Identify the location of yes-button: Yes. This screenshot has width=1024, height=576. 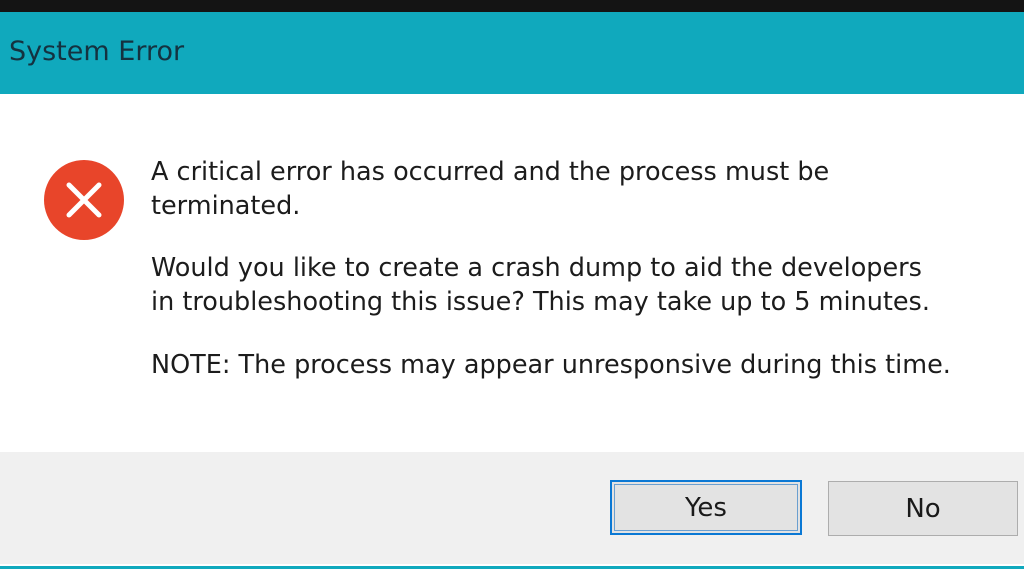
(706, 507).